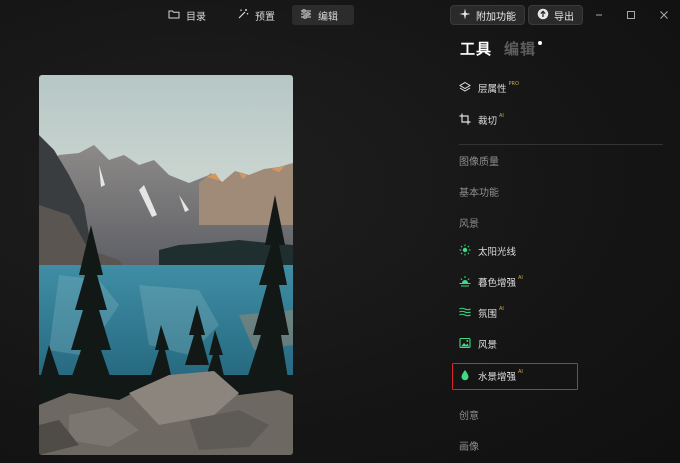 The width and height of the screenshot is (680, 463). What do you see at coordinates (497, 283) in the screenshot?
I see `tool-sunset-enhance-label: 暮色增强` at bounding box center [497, 283].